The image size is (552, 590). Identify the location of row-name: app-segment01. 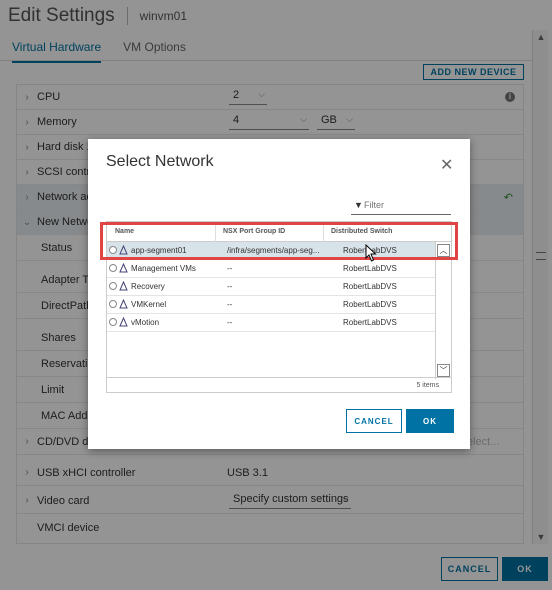
(159, 250).